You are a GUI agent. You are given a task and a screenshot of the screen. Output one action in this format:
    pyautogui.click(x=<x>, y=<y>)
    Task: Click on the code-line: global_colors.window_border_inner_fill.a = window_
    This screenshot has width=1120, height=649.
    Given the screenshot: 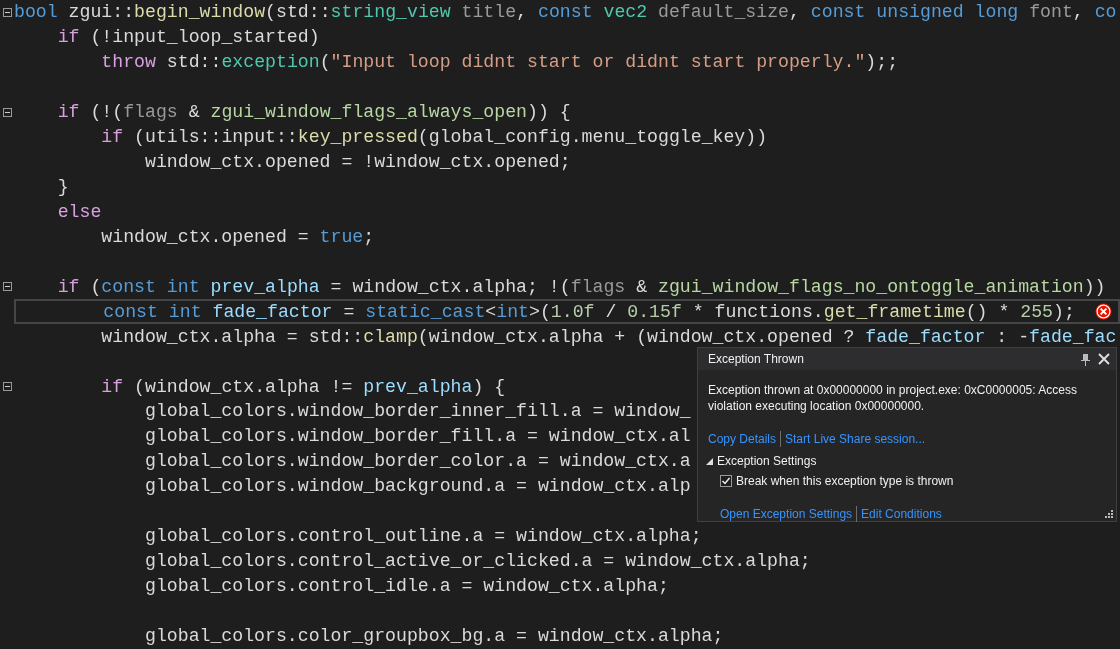 What is the action you would take?
    pyautogui.click(x=417, y=411)
    